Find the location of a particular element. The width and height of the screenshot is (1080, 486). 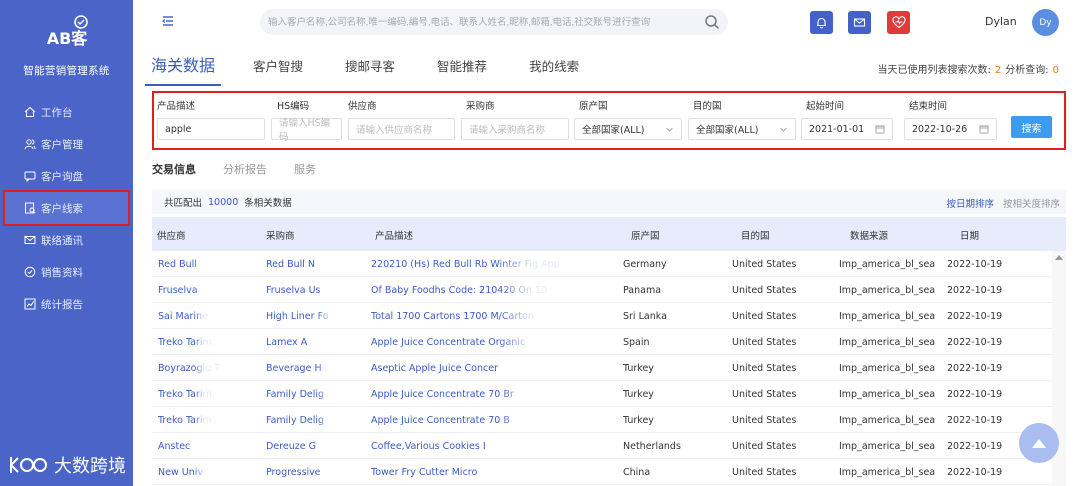

sidebar-item-workbench: 工作台 is located at coordinates (66, 112).